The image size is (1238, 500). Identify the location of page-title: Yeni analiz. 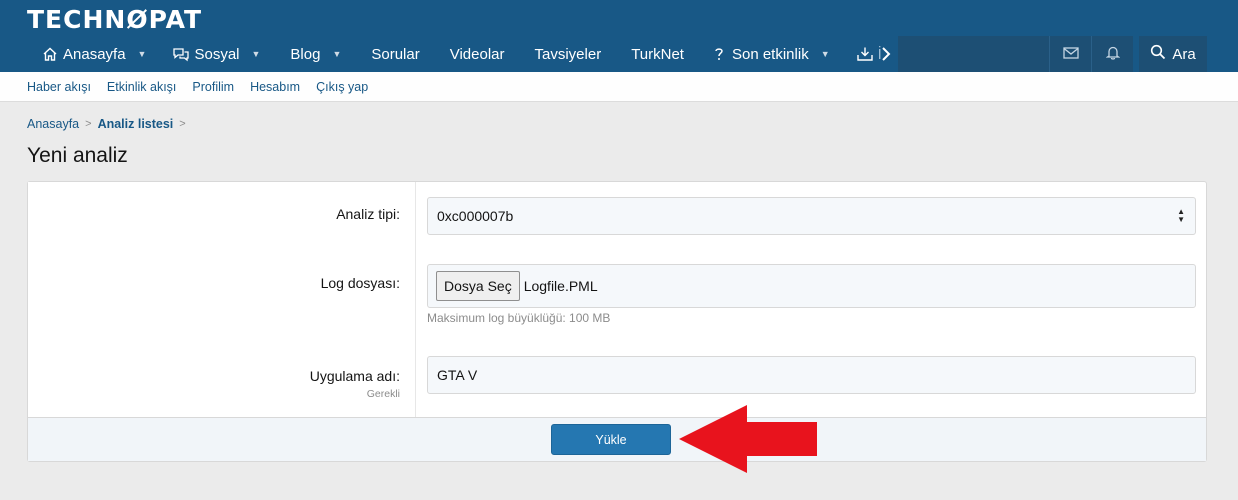
(77, 155).